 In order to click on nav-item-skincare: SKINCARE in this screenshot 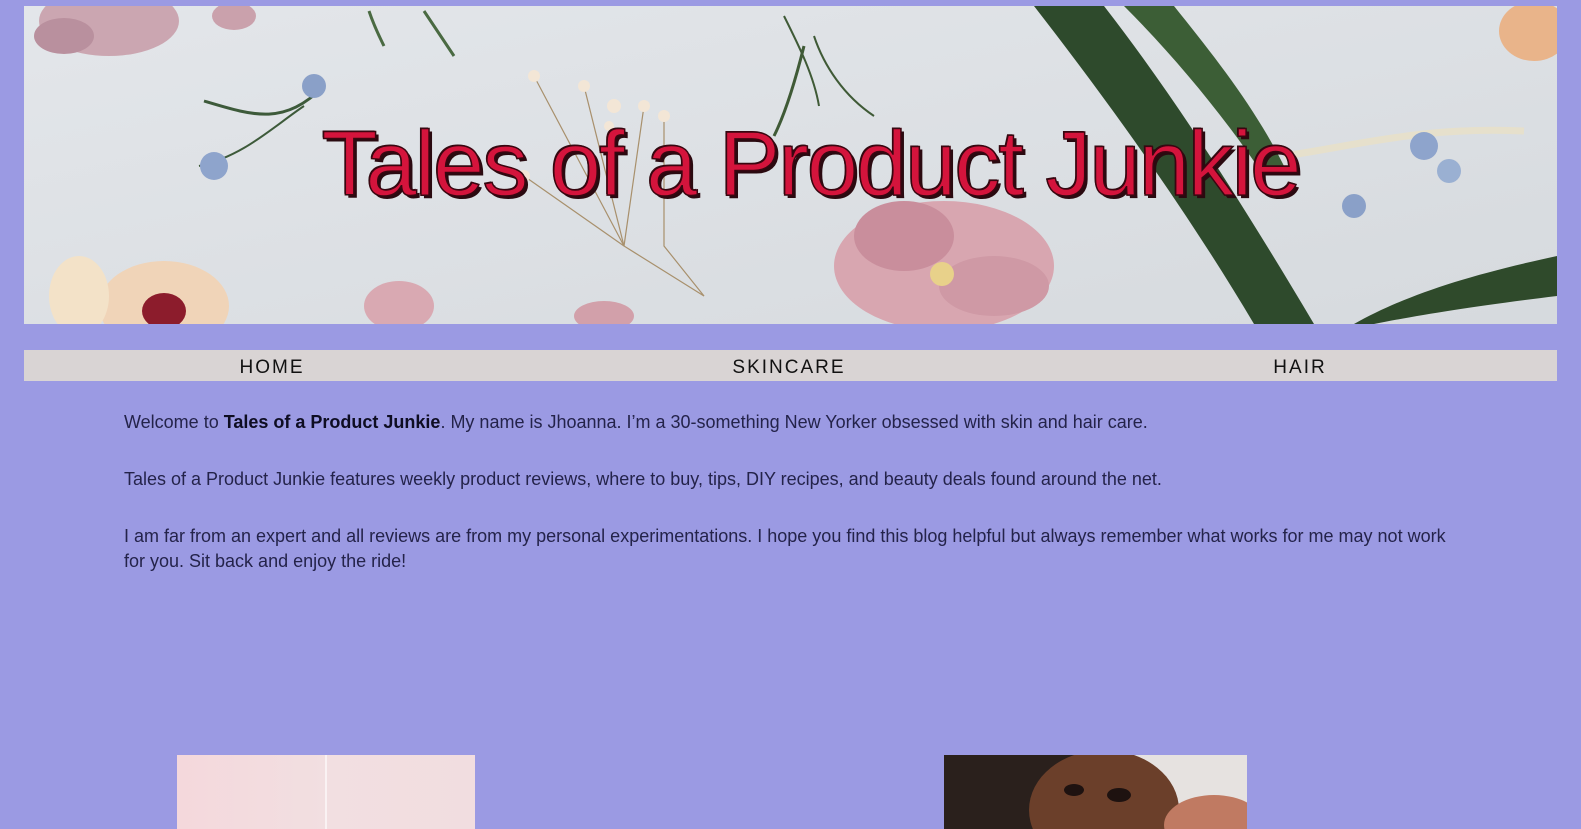, I will do `click(788, 365)`.